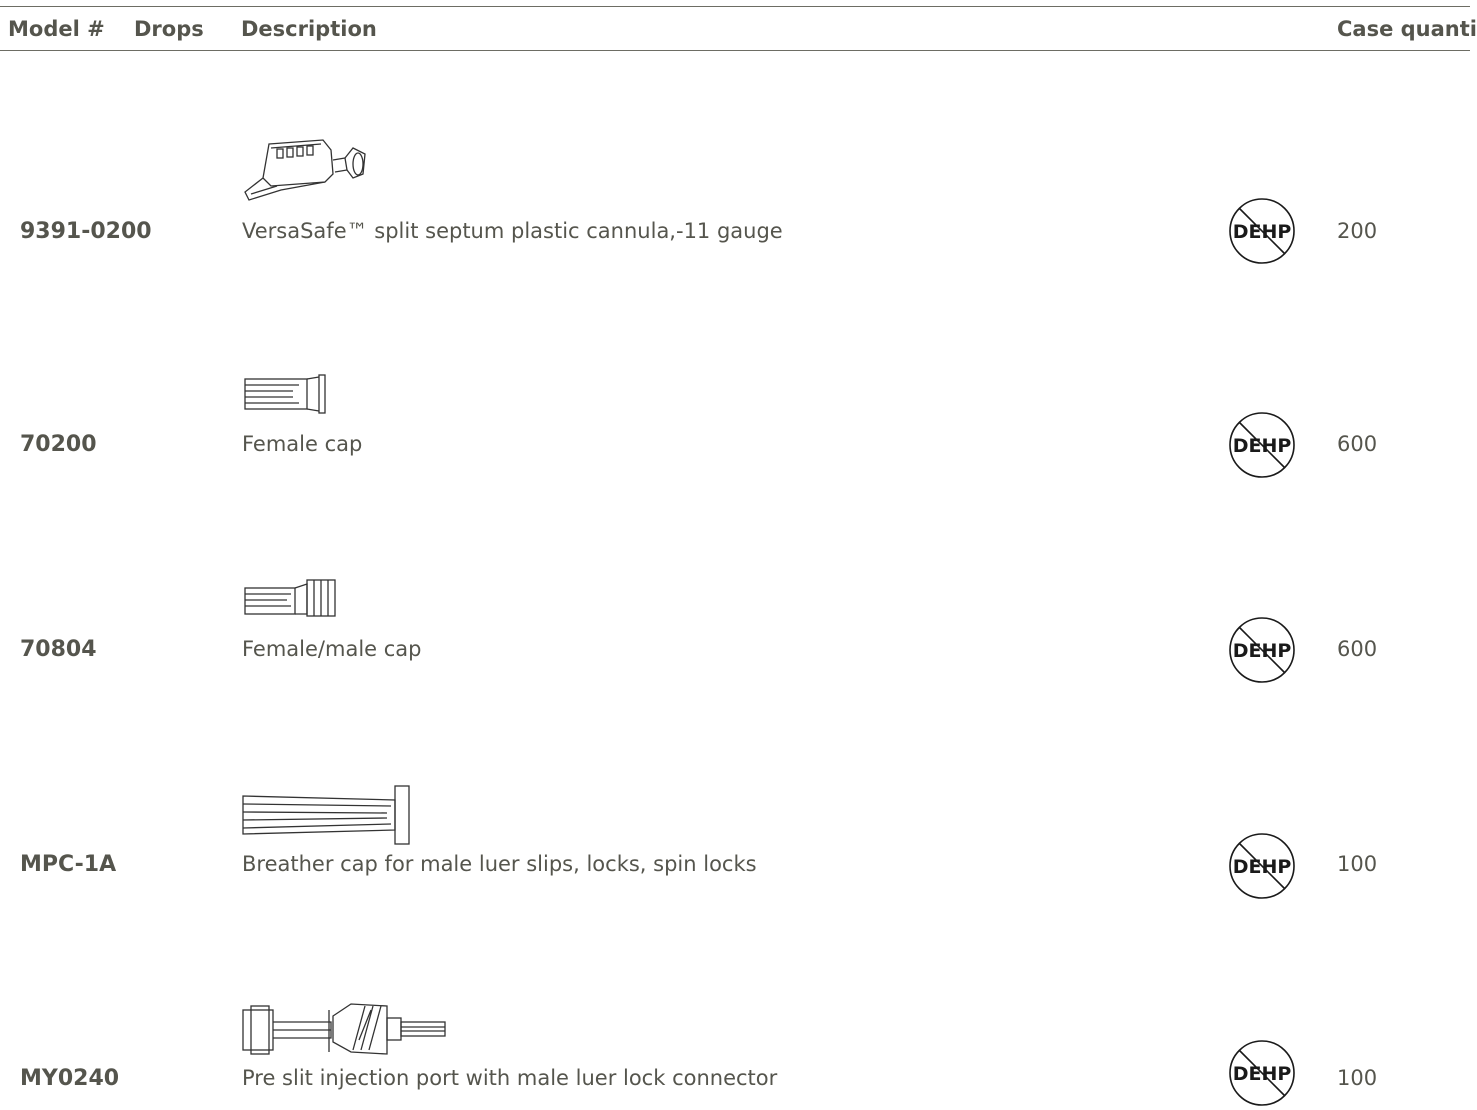 The image size is (1477, 1110). I want to click on model-number: 9391-0200, so click(86, 231).